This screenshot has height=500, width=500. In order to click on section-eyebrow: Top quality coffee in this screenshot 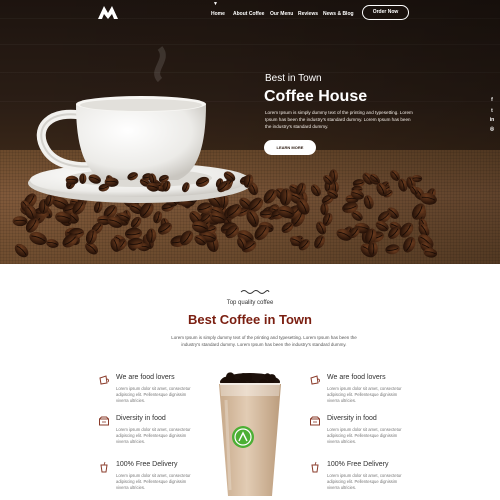, I will do `click(250, 303)`.